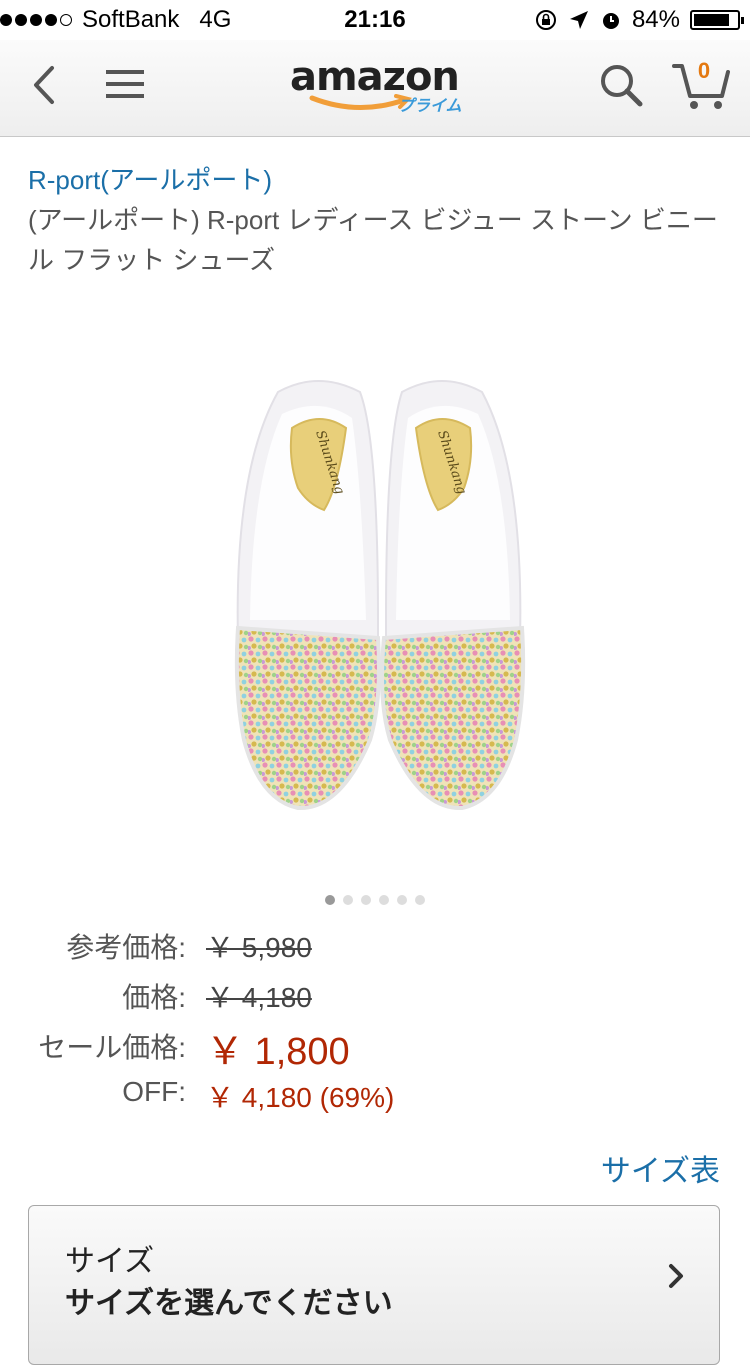  I want to click on left-slipper, so click(307, 595).